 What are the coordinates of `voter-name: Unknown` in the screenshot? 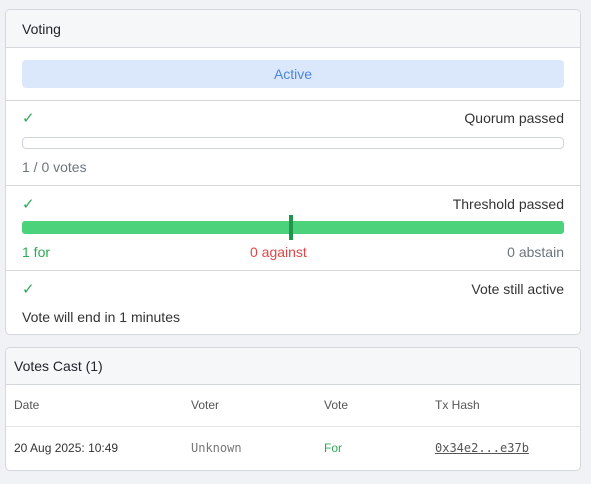 It's located at (216, 448).